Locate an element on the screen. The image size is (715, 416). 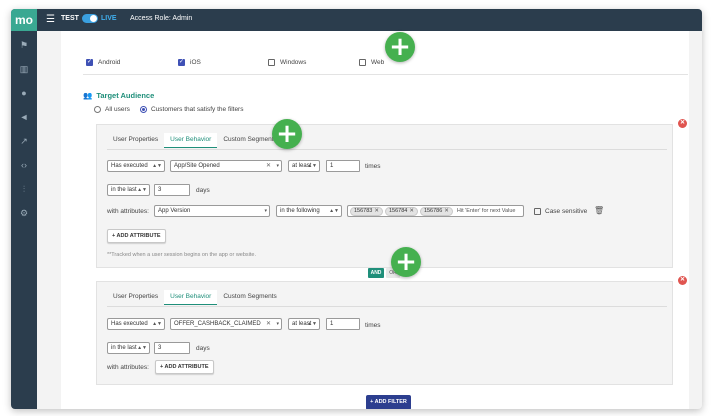
menu-icon: ☰ is located at coordinates (50, 19).